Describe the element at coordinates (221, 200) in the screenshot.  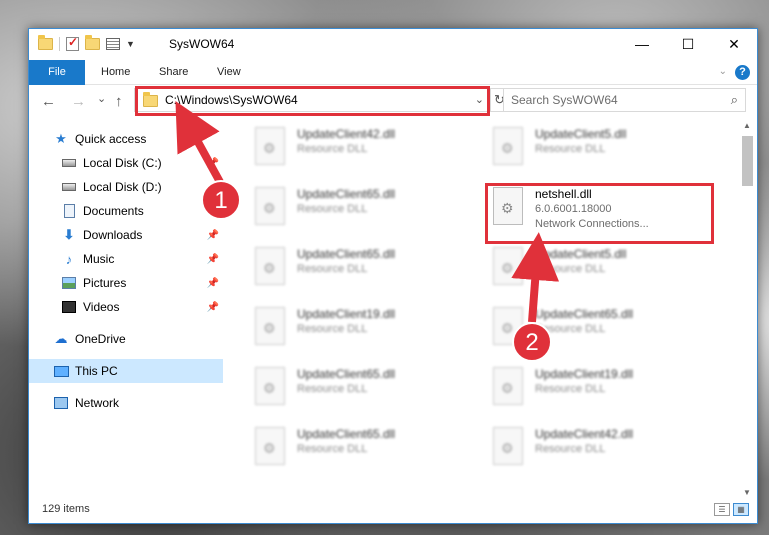
I see `callout-step-1: 1` at that location.